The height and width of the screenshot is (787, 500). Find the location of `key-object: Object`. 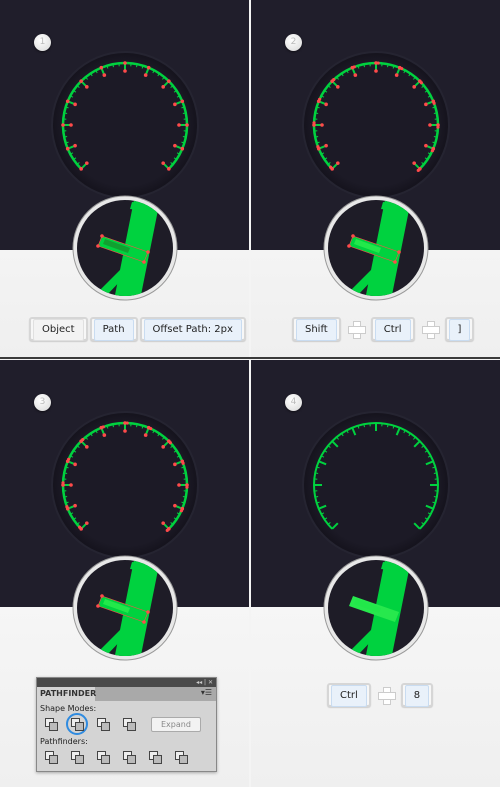

key-object: Object is located at coordinates (58, 329).